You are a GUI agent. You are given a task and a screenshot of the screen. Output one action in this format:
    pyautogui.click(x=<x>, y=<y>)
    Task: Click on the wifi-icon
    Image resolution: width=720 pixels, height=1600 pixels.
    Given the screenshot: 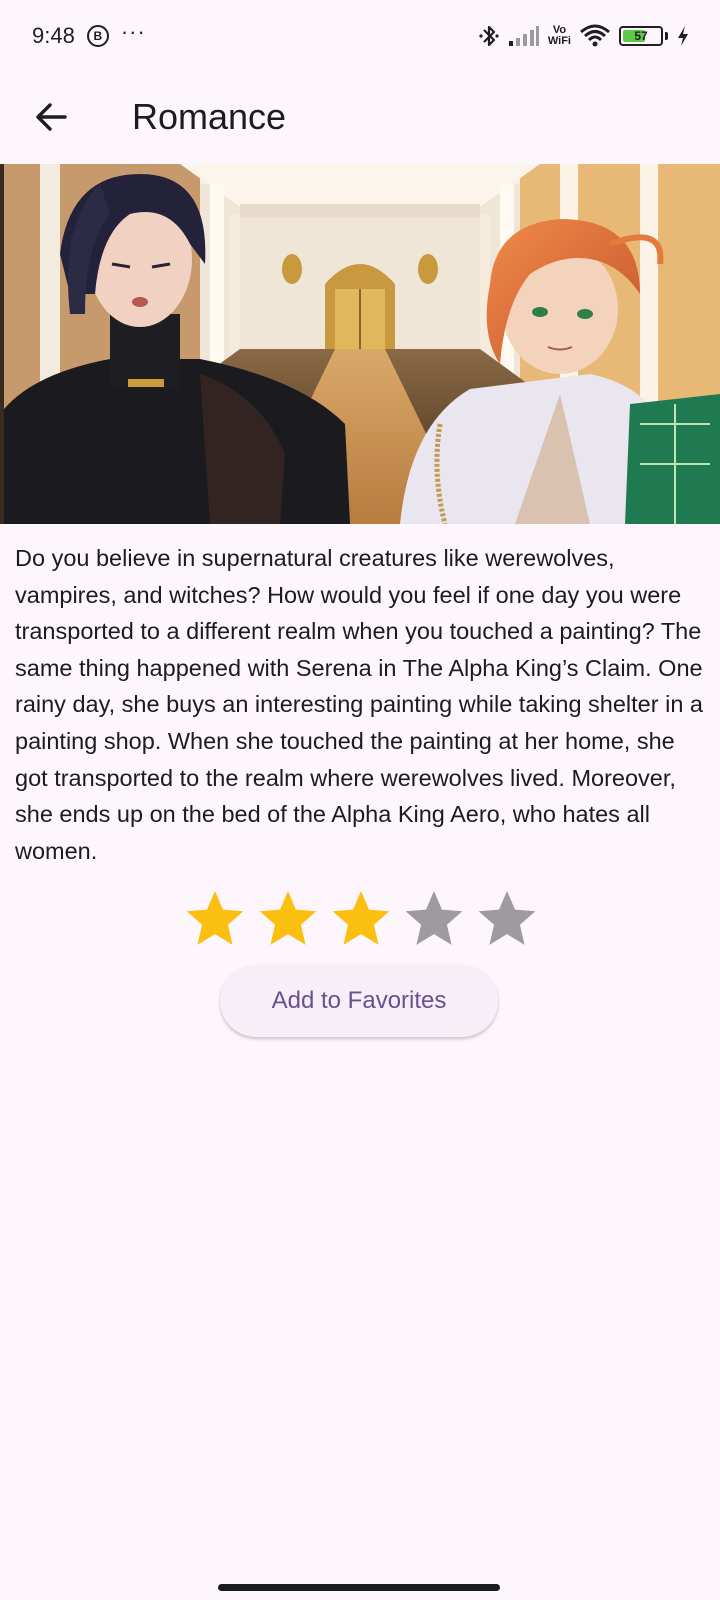 What is the action you would take?
    pyautogui.click(x=595, y=35)
    